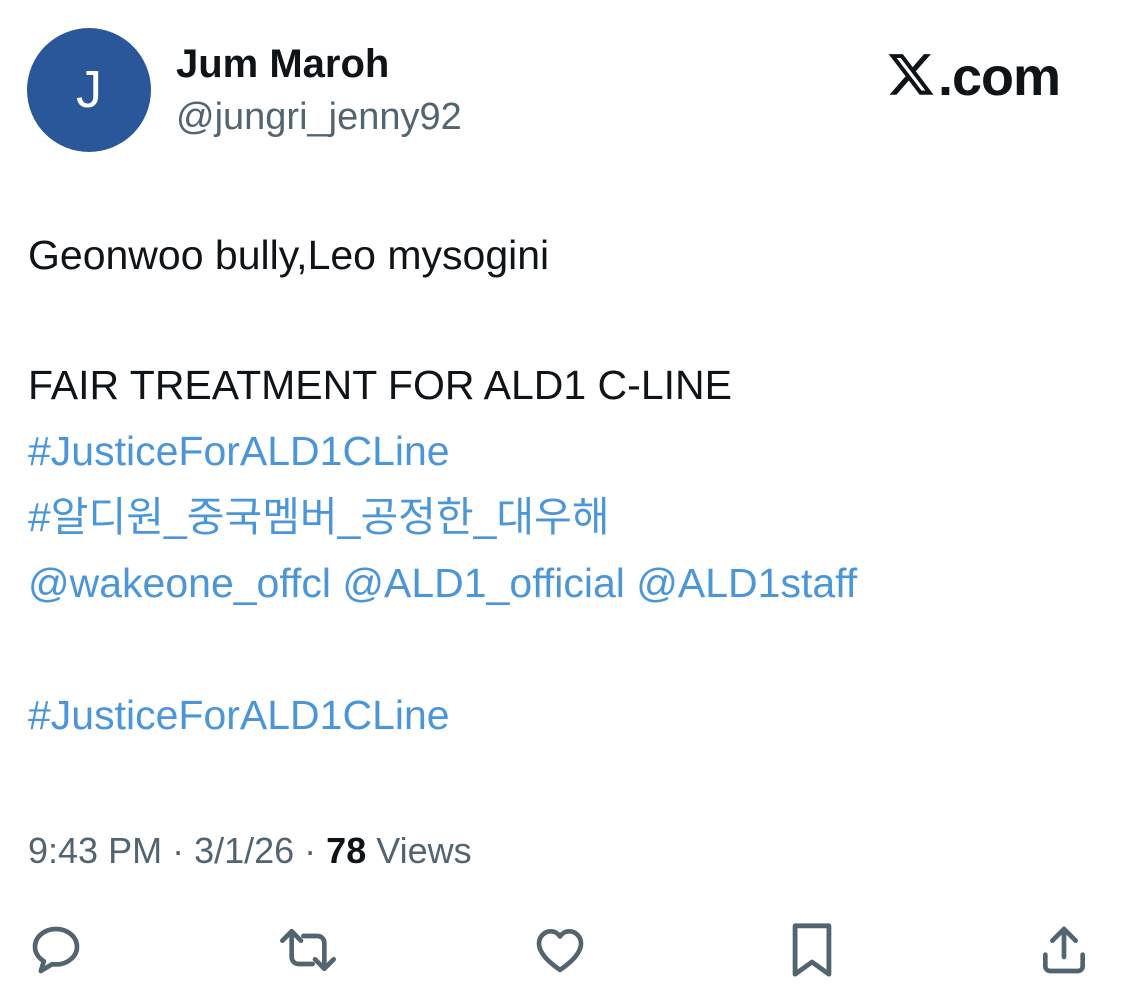 The width and height of the screenshot is (1125, 995). Describe the element at coordinates (282, 64) in the screenshot. I see `display-name: Jum Maroh` at that location.